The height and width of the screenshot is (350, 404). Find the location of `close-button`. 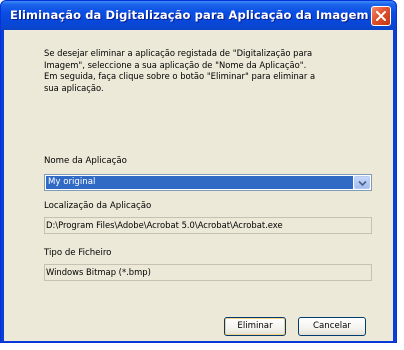

close-button is located at coordinates (381, 16).